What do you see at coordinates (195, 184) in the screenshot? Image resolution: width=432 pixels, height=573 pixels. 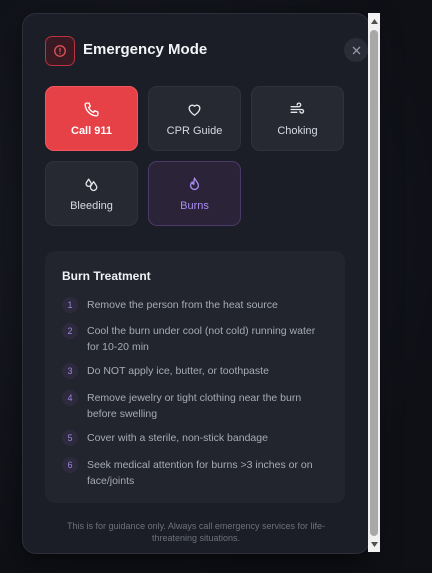 I see `flame-icon` at bounding box center [195, 184].